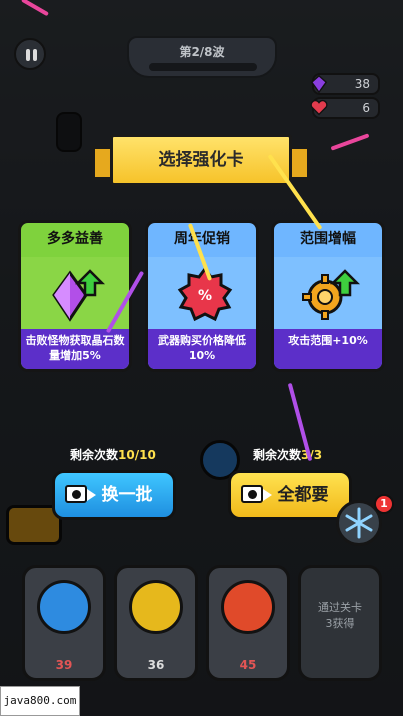 The image size is (403, 716). Describe the element at coordinates (156, 665) in the screenshot. I see `slot-cost: 36` at that location.